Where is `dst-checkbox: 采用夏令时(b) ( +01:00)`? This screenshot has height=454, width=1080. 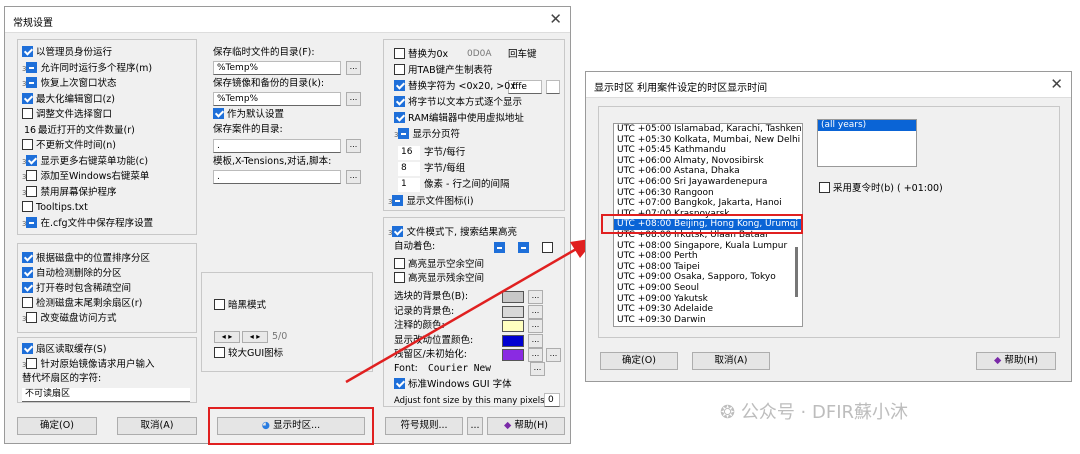 dst-checkbox: 采用夏令时(b) ( +01:00) is located at coordinates (881, 189).